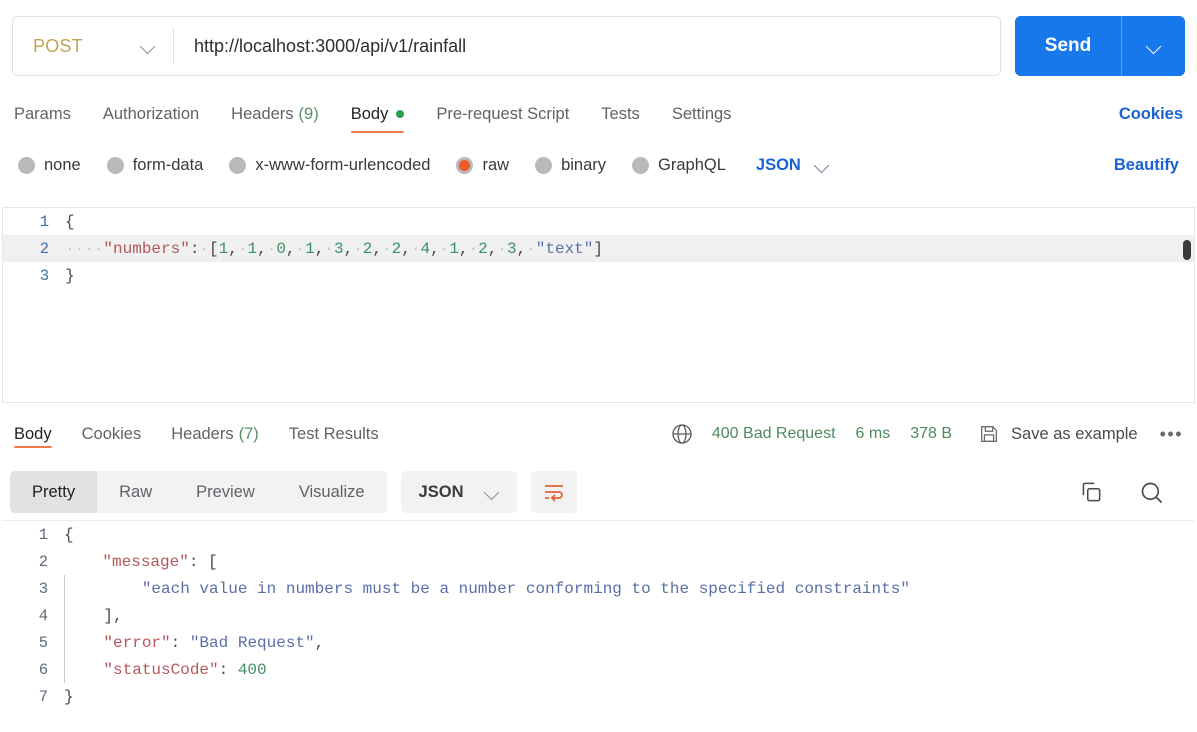 Image resolution: width=1197 pixels, height=732 pixels. Describe the element at coordinates (42, 114) in the screenshot. I see `tab-params: Params` at that location.